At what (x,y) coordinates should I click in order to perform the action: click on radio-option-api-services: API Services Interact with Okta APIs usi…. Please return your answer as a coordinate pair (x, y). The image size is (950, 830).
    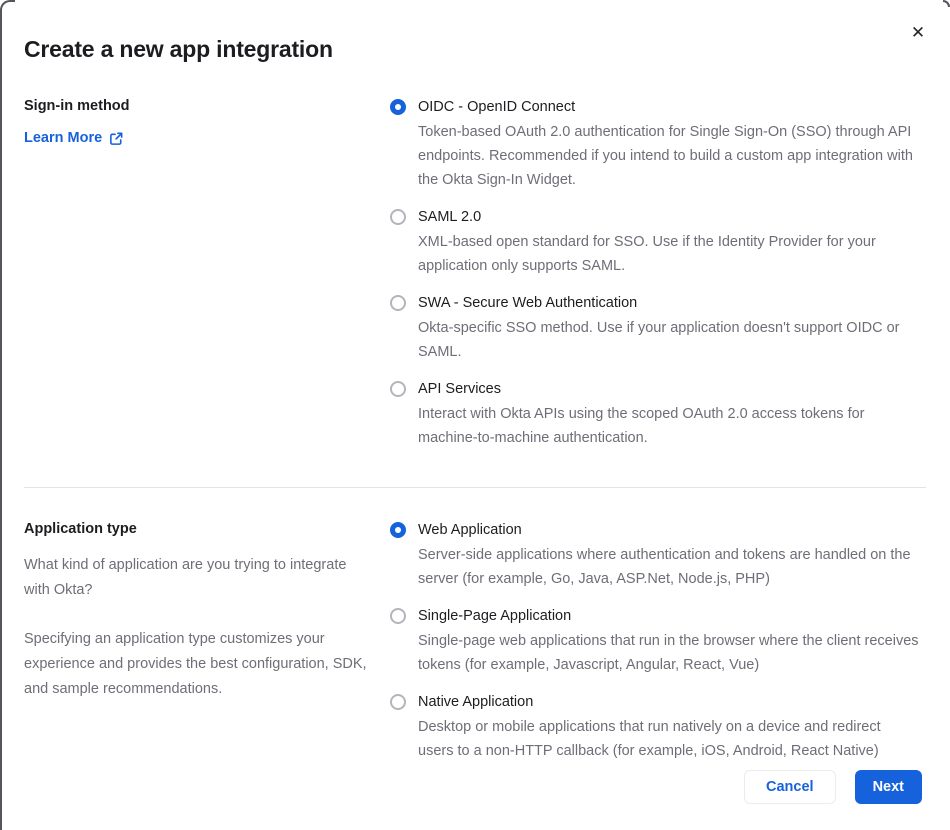
    Looking at the image, I should click on (658, 414).